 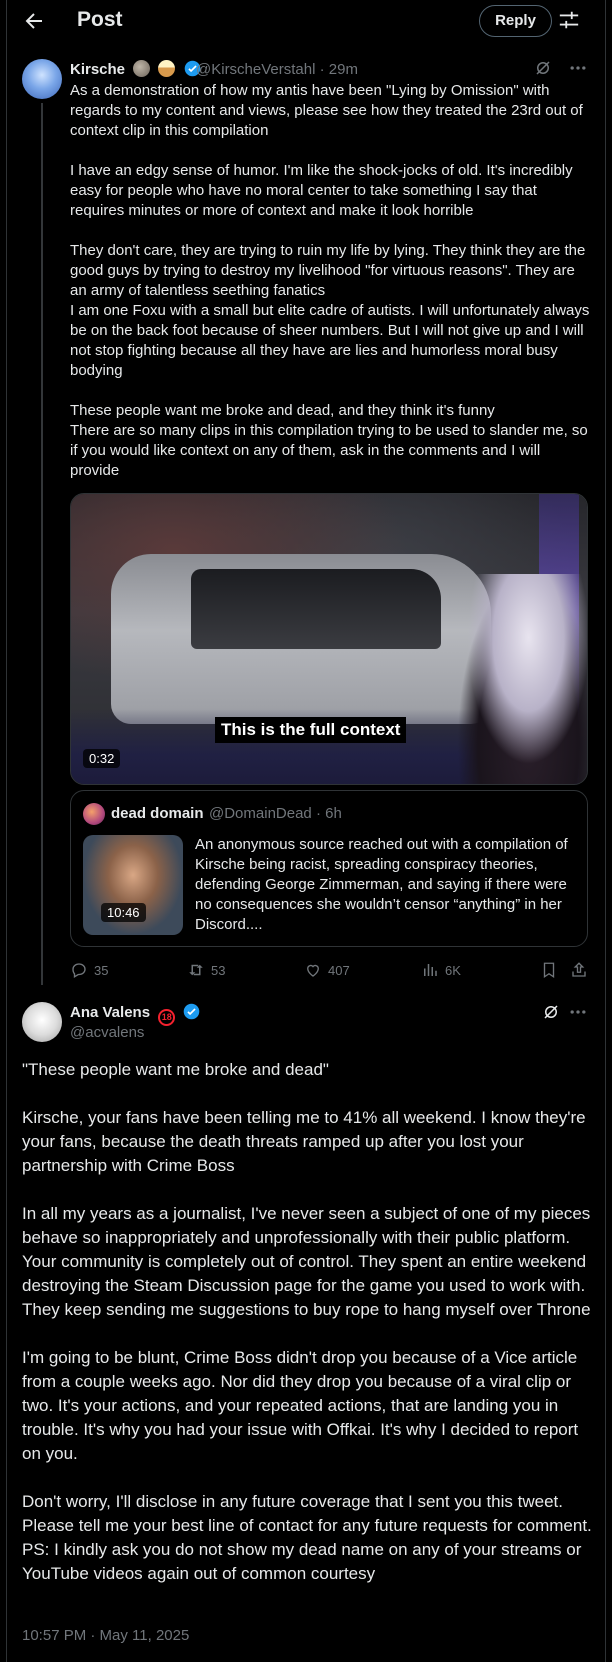 I want to click on author-name: Ana Valens 18, so click(x=135, y=1014).